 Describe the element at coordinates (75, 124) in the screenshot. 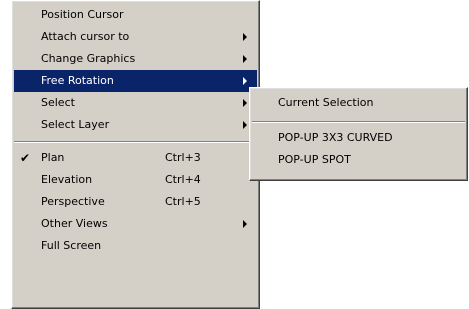

I see `menu-item-label: Select Layer` at that location.